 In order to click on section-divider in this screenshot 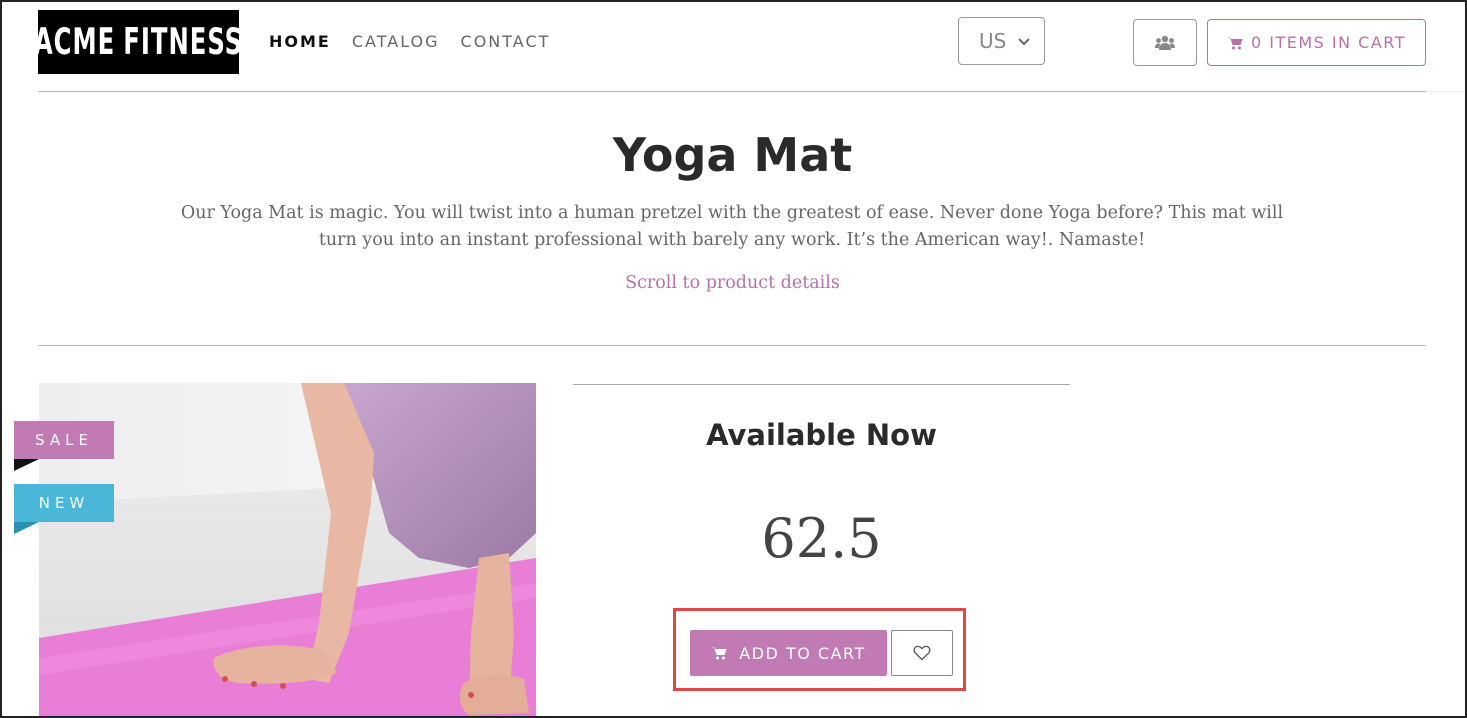, I will do `click(732, 345)`.